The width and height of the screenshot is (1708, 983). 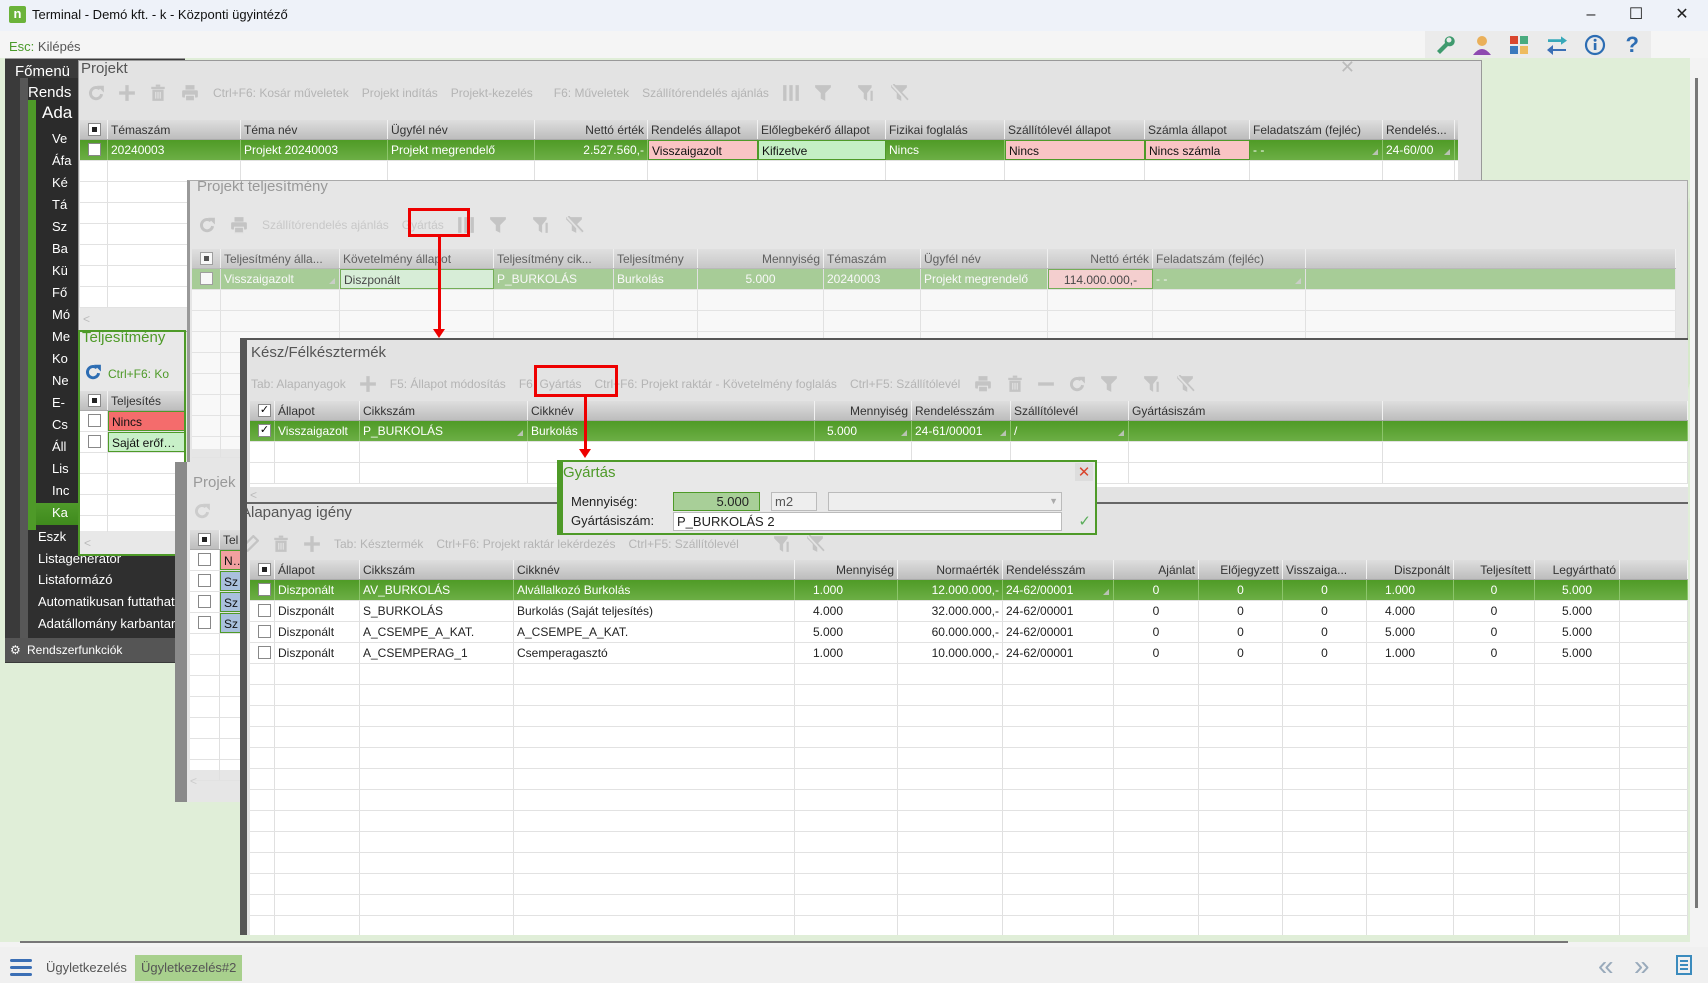 I want to click on column-header: Gyártásiszám, so click(x=1256, y=410).